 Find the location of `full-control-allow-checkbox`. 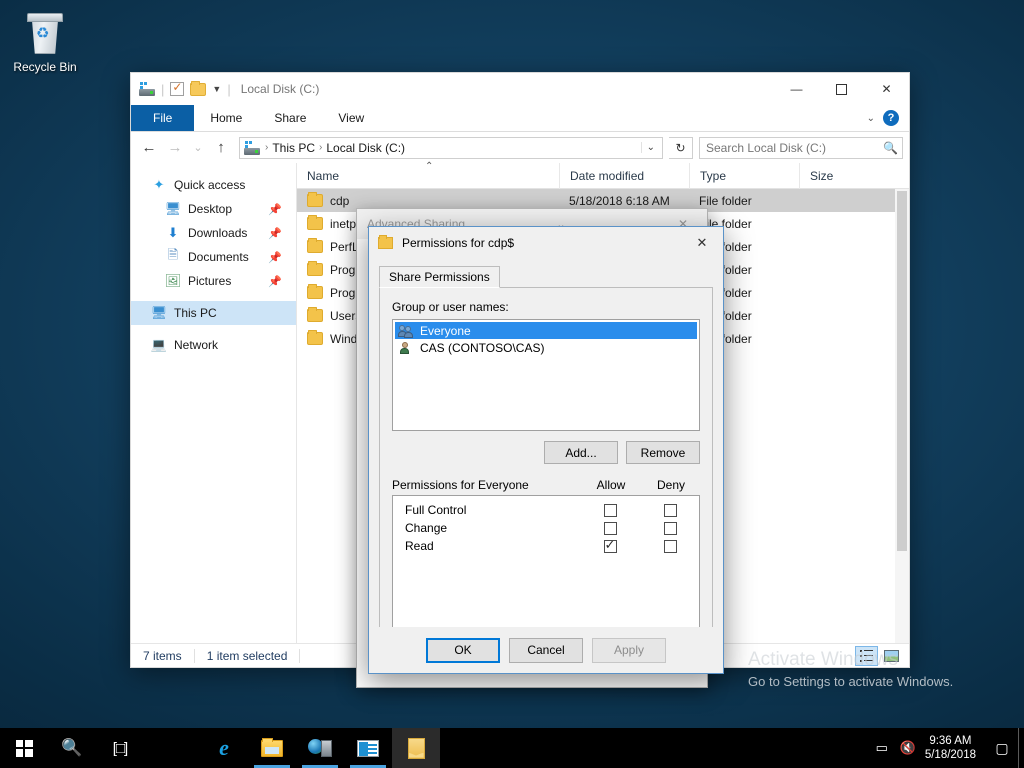

full-control-allow-checkbox is located at coordinates (610, 510).